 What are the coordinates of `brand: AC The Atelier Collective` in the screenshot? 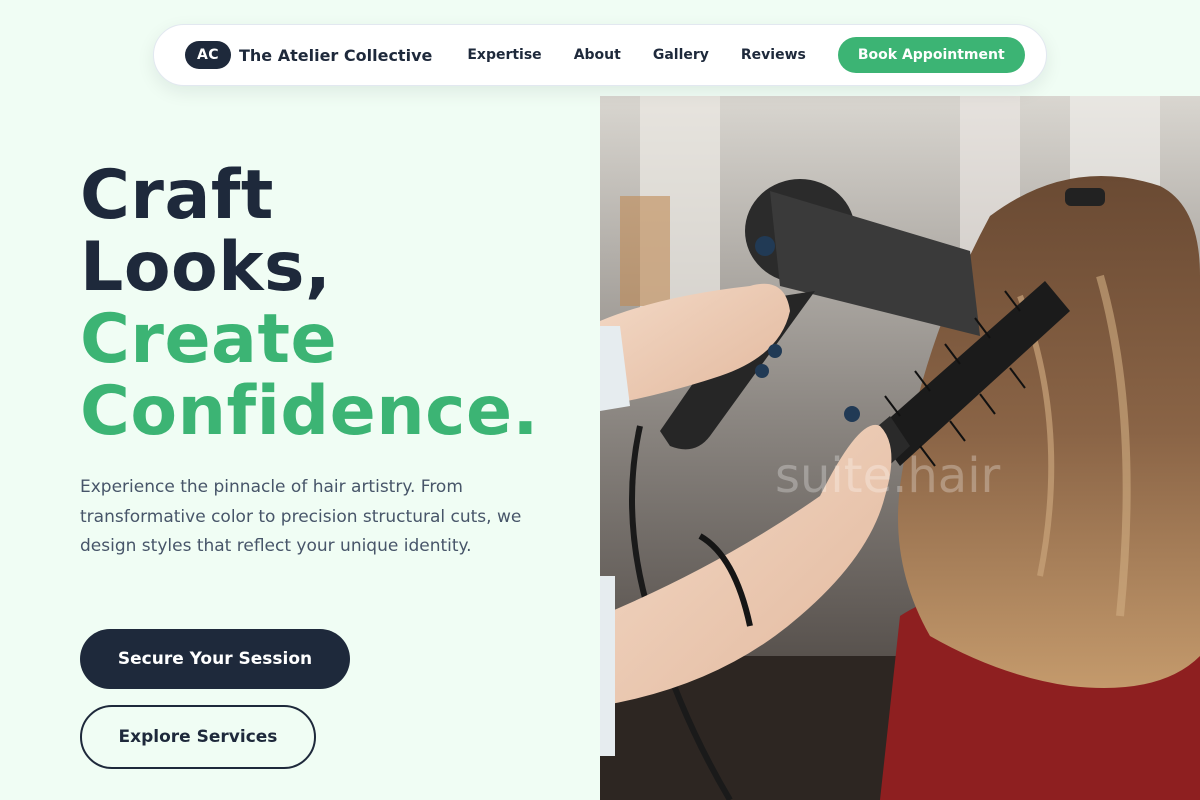 It's located at (308, 55).